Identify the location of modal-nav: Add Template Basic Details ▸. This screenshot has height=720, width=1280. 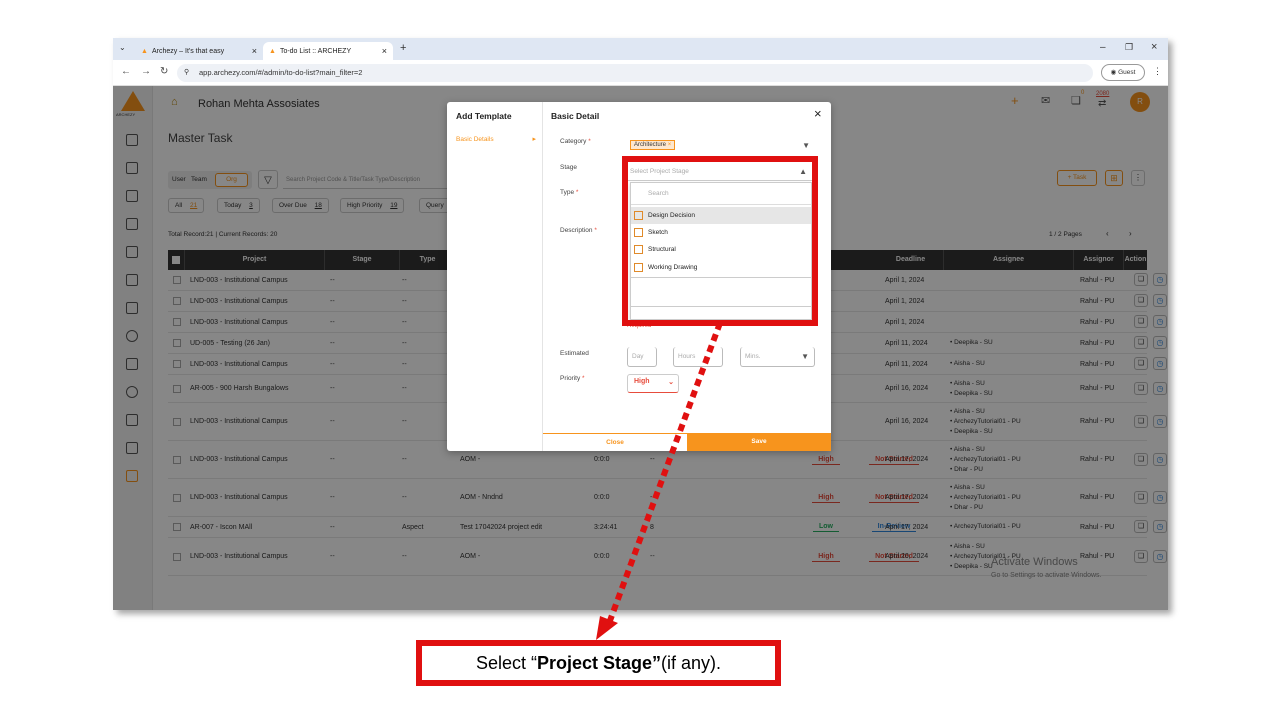
(495, 276).